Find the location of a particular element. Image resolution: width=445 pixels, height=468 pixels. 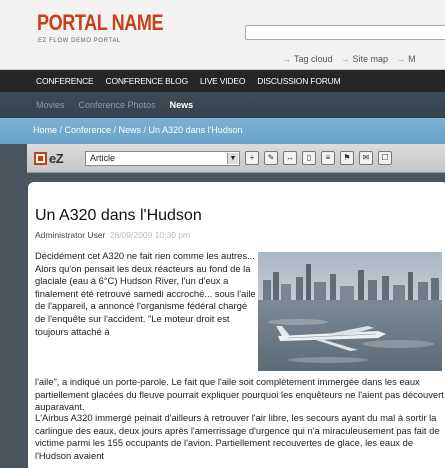

nav-item-conference-blog: CONFERENCE BLOG is located at coordinates (147, 81).